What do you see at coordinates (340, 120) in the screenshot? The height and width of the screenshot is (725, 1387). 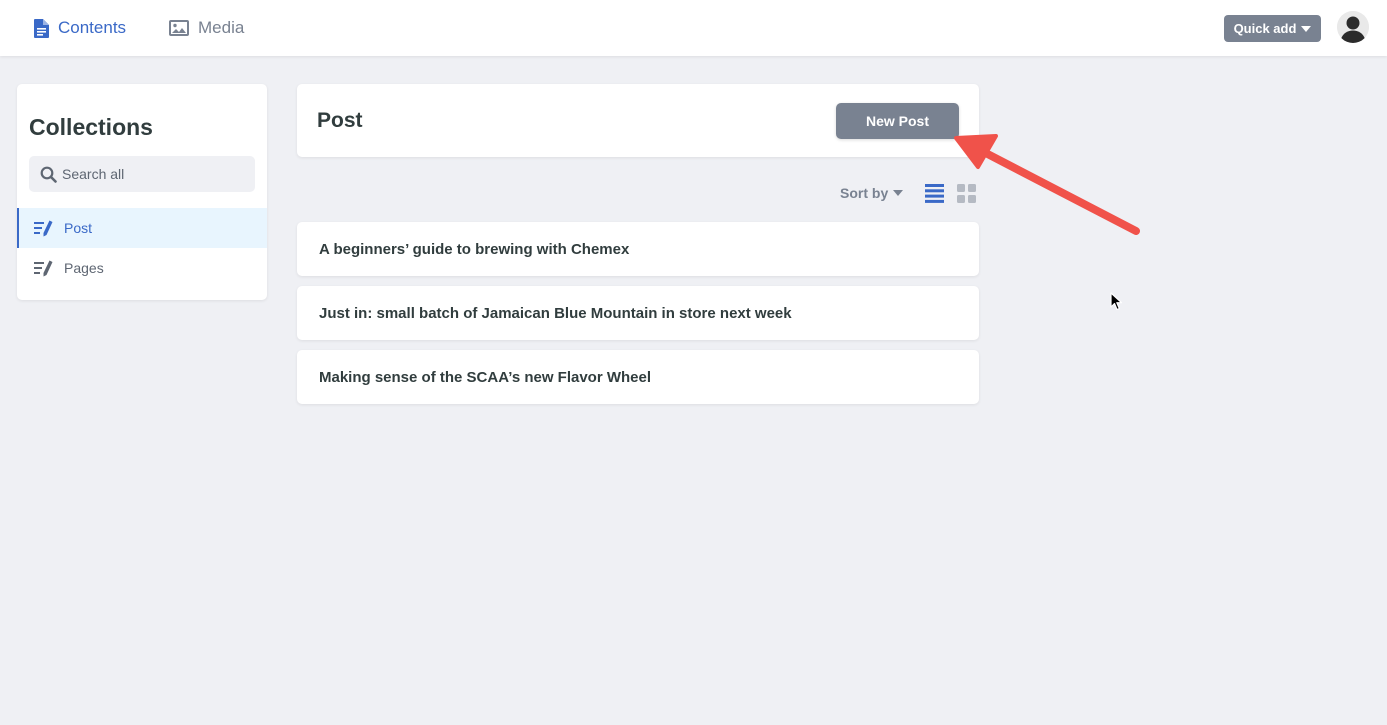 I see `page-title: Post` at bounding box center [340, 120].